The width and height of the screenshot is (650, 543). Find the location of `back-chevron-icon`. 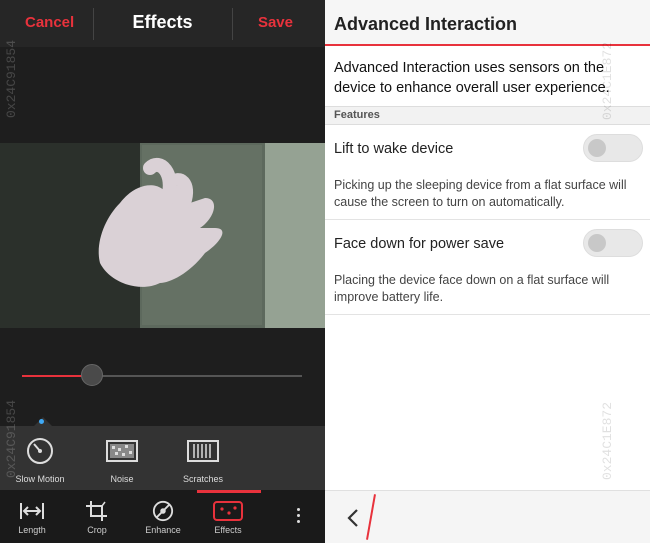

back-chevron-icon is located at coordinates (353, 518).